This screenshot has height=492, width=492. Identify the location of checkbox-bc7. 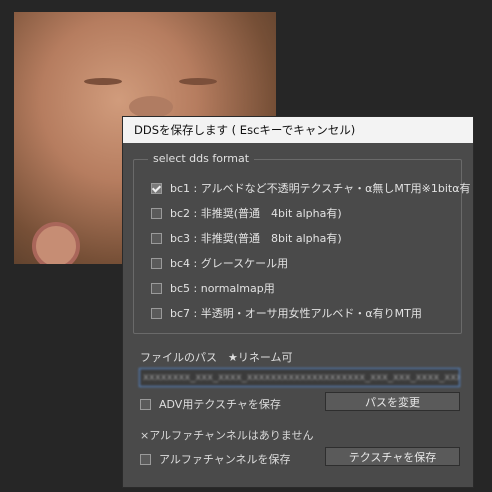
(156, 313).